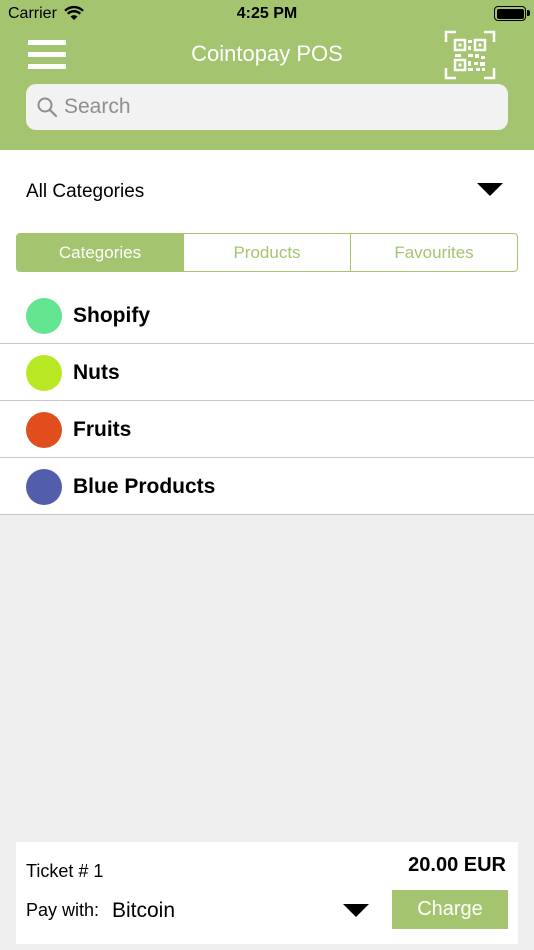 The image size is (534, 950). Describe the element at coordinates (267, 486) in the screenshot. I see `list-item: Blue Products` at that location.